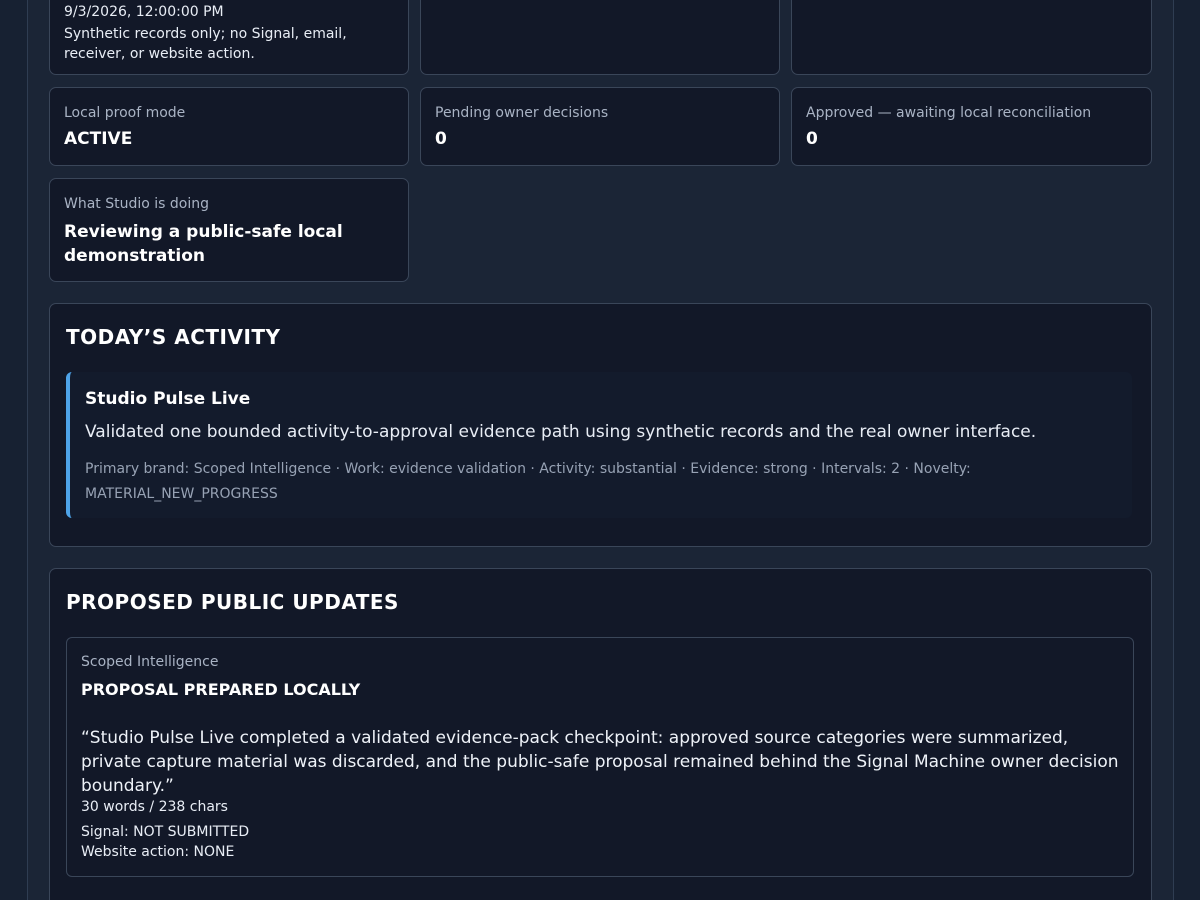 This screenshot has height=900, width=1200. Describe the element at coordinates (158, 852) in the screenshot. I see `proposal-website-action: Website action: NONE` at that location.